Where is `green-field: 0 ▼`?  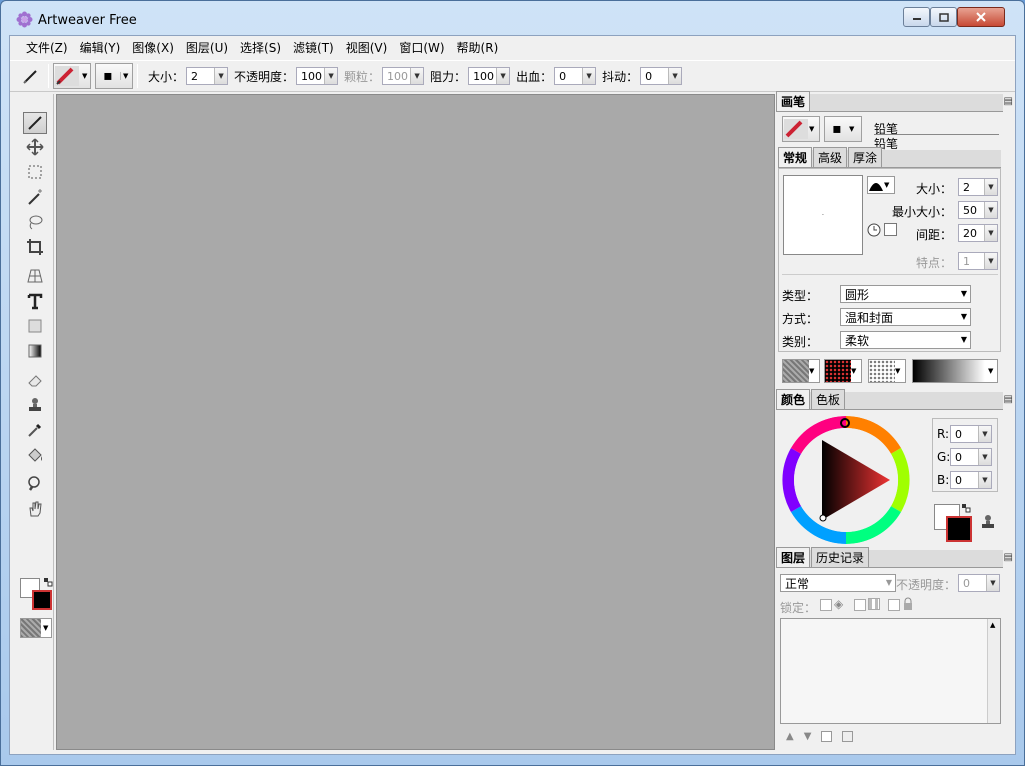 green-field: 0 ▼ is located at coordinates (971, 457).